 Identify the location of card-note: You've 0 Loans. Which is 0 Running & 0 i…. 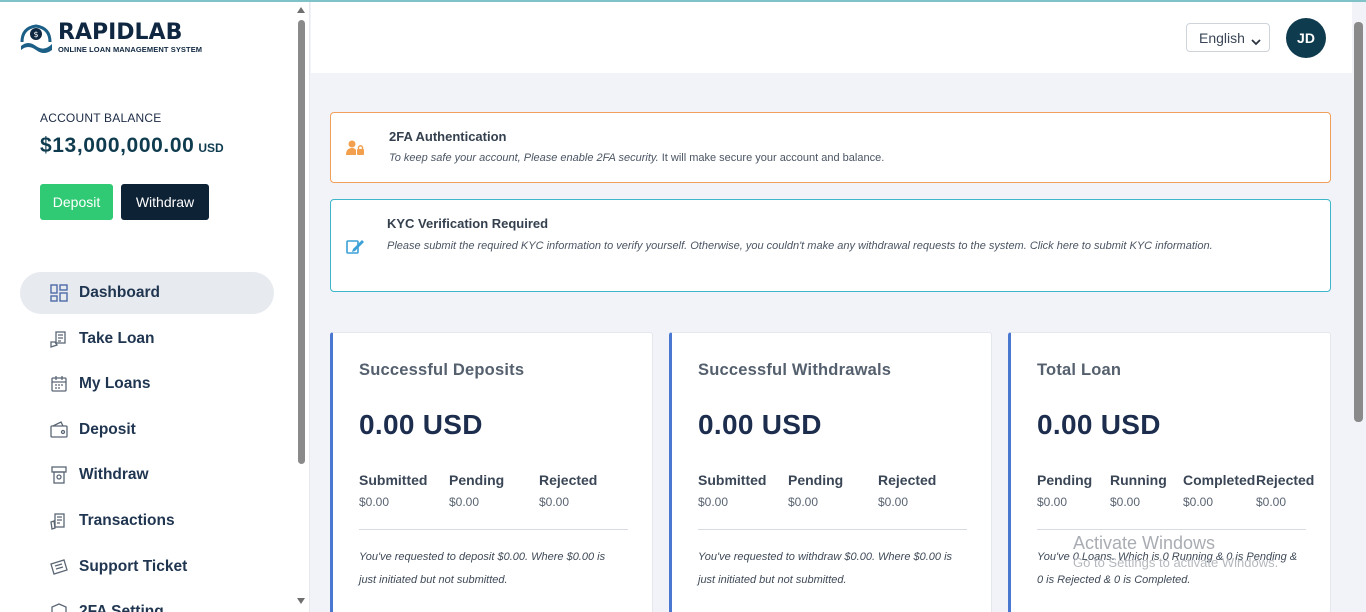
(1167, 568).